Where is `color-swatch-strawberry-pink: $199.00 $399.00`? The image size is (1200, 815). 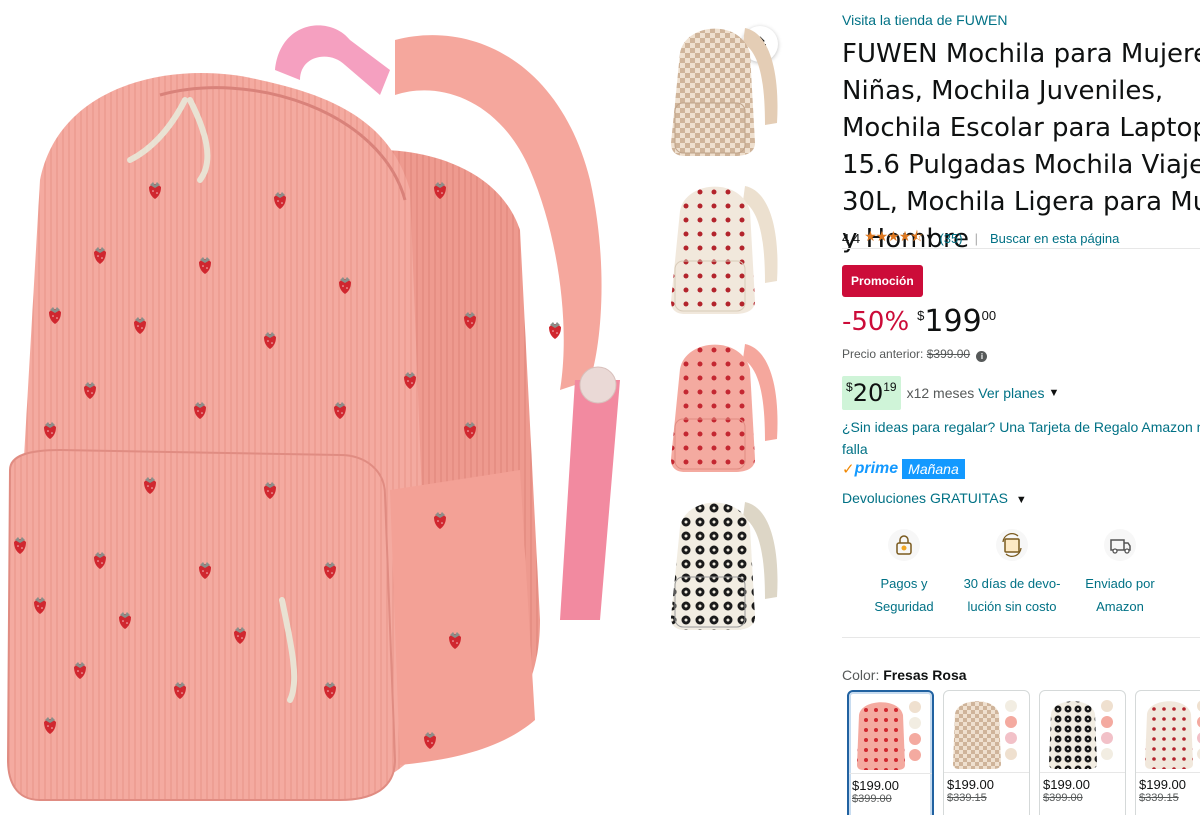
color-swatch-strawberry-pink: $199.00 $399.00 is located at coordinates (890, 752).